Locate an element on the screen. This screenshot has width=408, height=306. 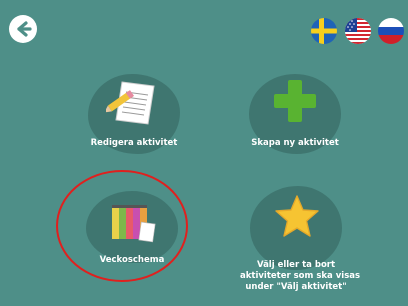
us-flag-button is located at coordinates (358, 31).